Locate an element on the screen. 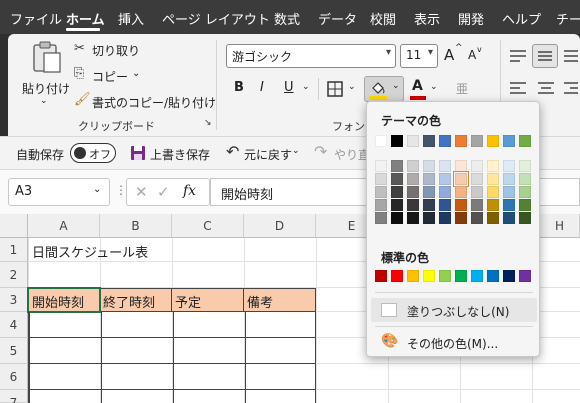 The height and width of the screenshot is (403, 580). autosave-toggle: オフ is located at coordinates (93, 153).